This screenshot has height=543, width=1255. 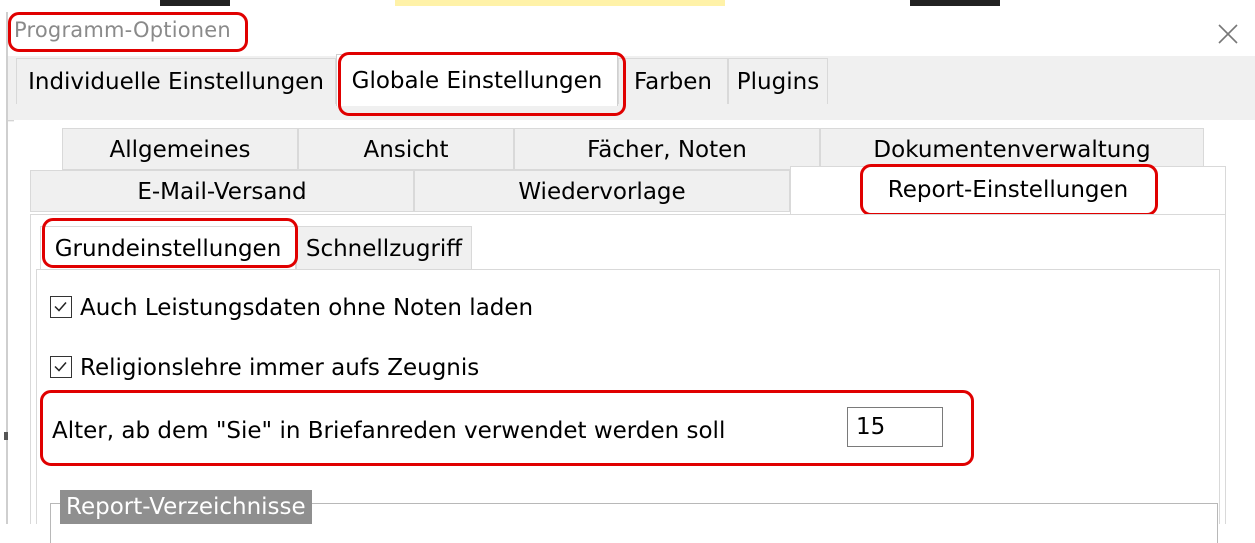 I want to click on checkbox-leistungsdaten-label: Auch Leistungsdaten ohne Noten laden, so click(x=307, y=308).